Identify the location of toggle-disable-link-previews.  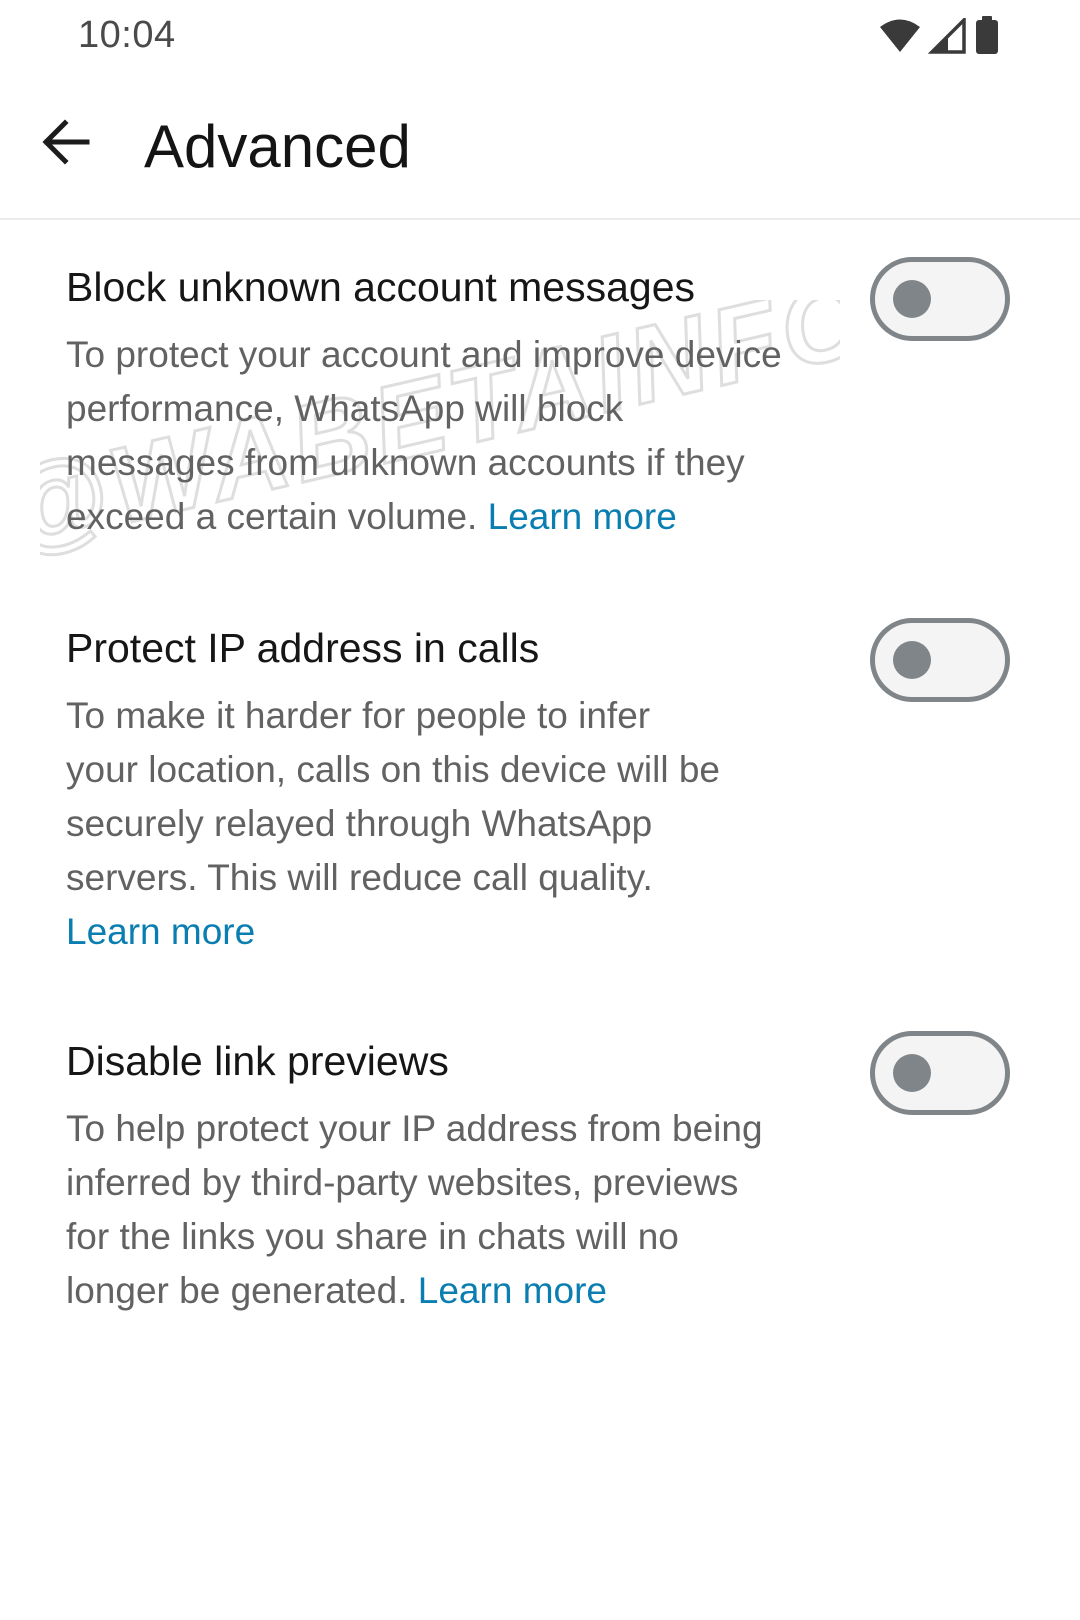
(940, 1073).